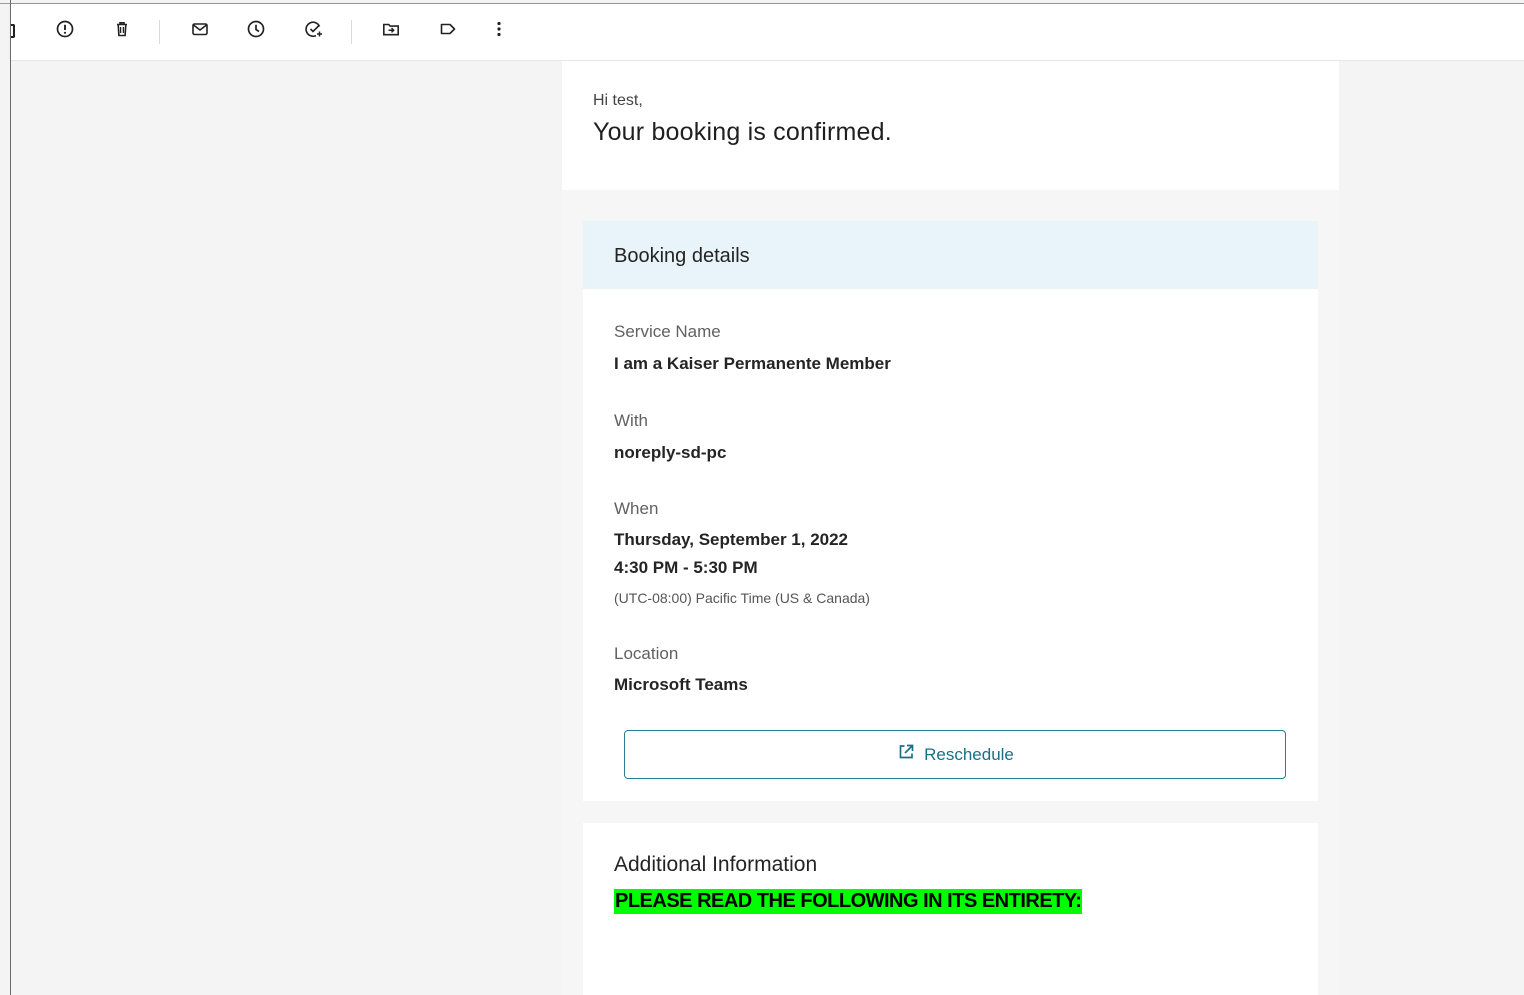  What do you see at coordinates (636, 508) in the screenshot?
I see `when-label: When` at bounding box center [636, 508].